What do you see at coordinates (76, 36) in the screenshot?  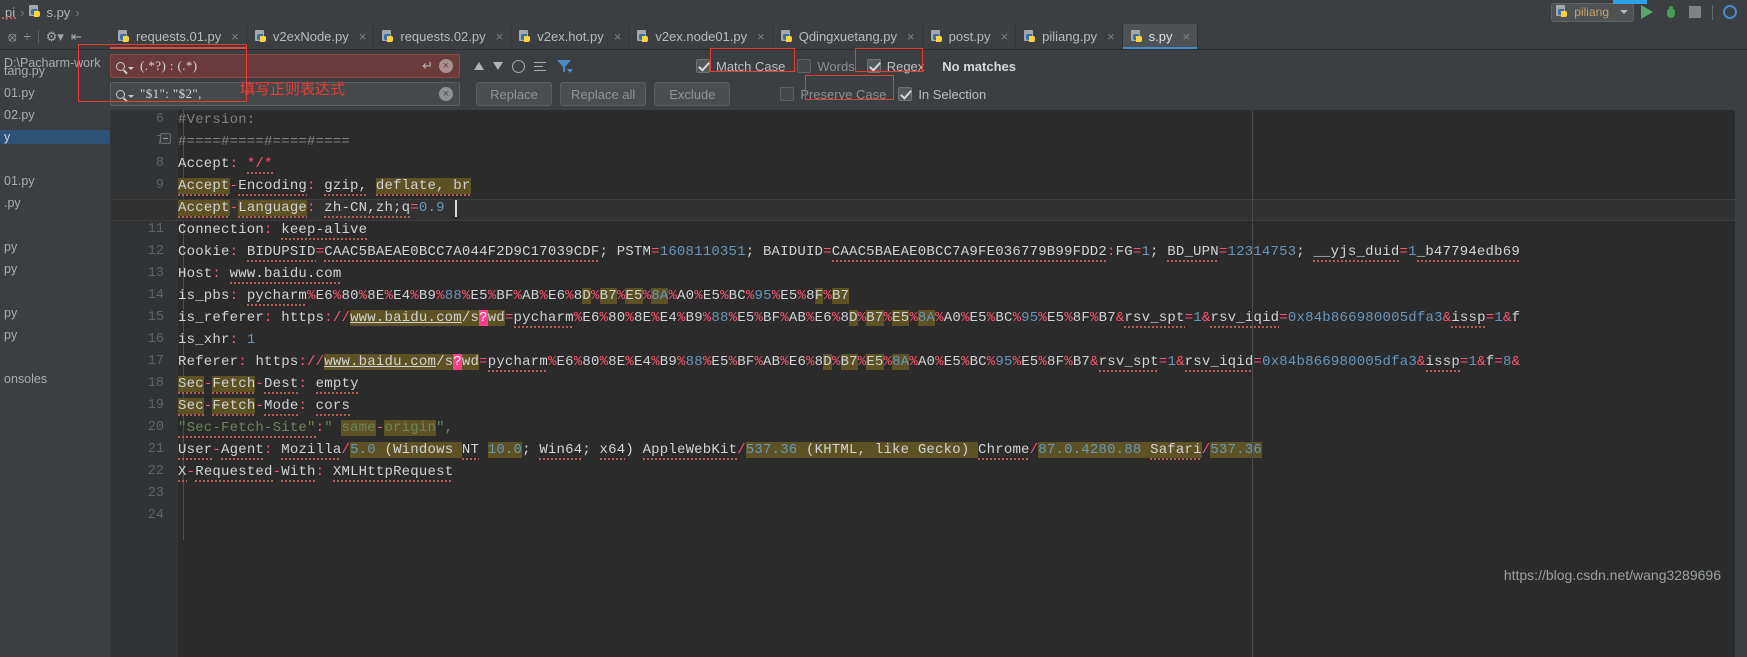 I see `hide-panel-icon: ⇤` at bounding box center [76, 36].